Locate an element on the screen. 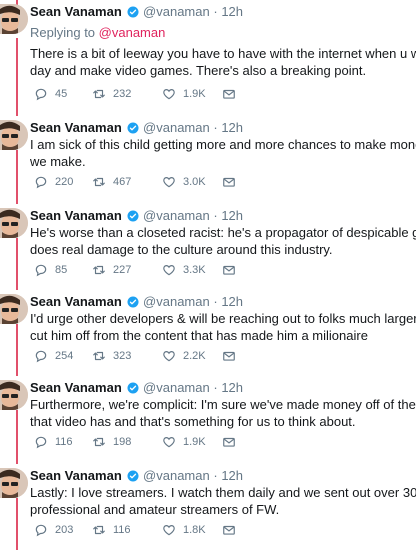  like-button: 2.2K is located at coordinates (184, 356).